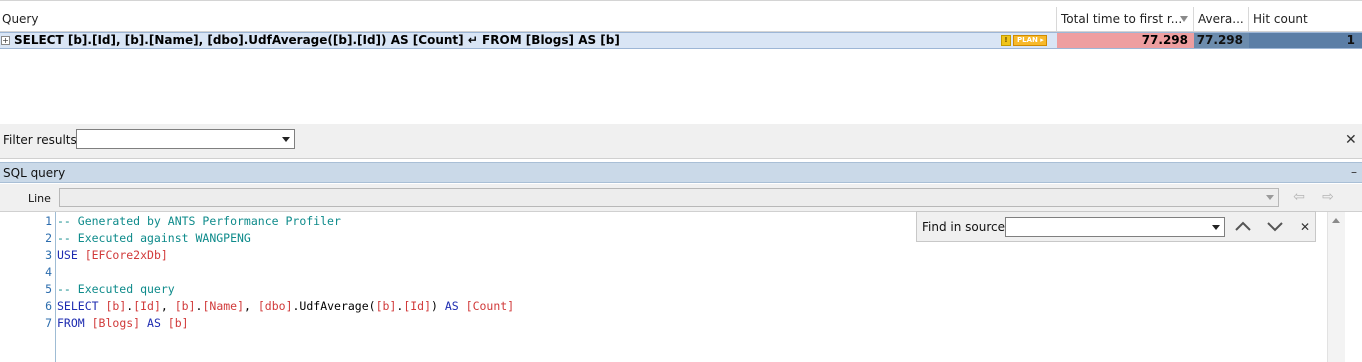 The width and height of the screenshot is (1362, 362). I want to click on forward-arrow-icon: ⇨, so click(1328, 197).